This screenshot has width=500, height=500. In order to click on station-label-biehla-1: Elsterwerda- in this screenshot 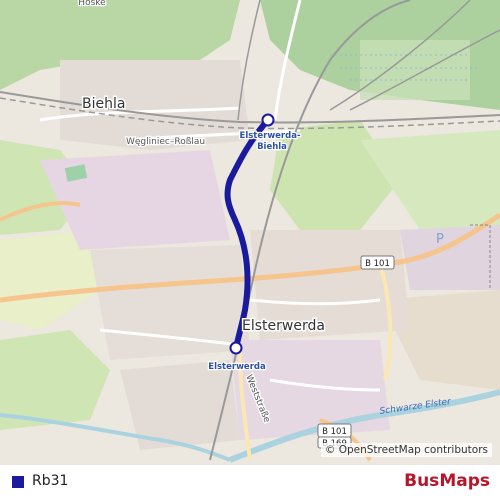, I will do `click(270, 136)`.